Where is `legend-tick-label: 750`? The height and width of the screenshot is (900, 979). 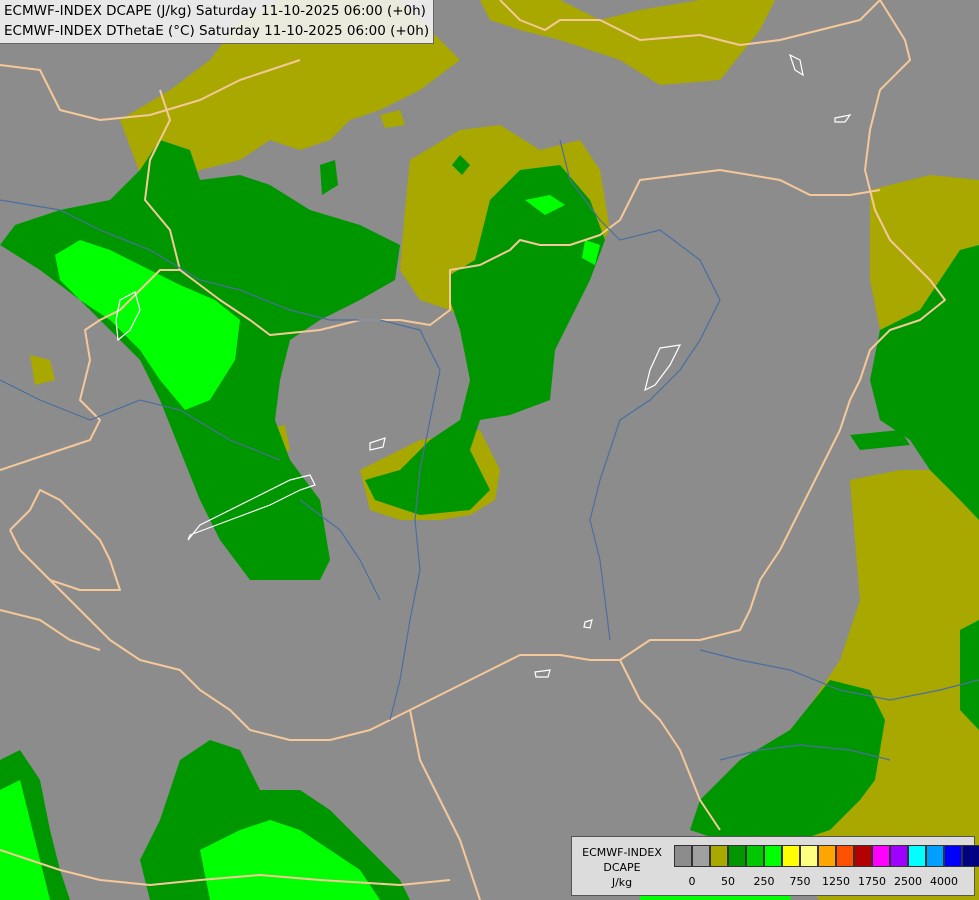
legend-tick-label: 750 is located at coordinates (800, 881).